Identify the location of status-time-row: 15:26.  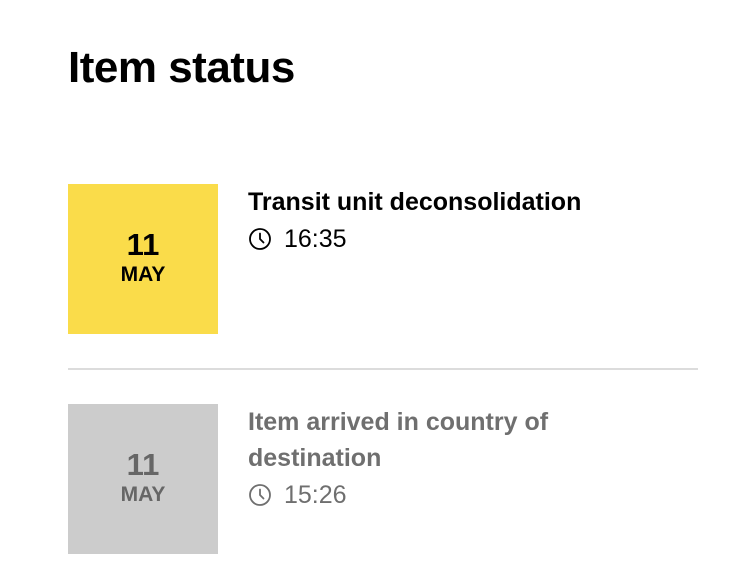
(453, 495).